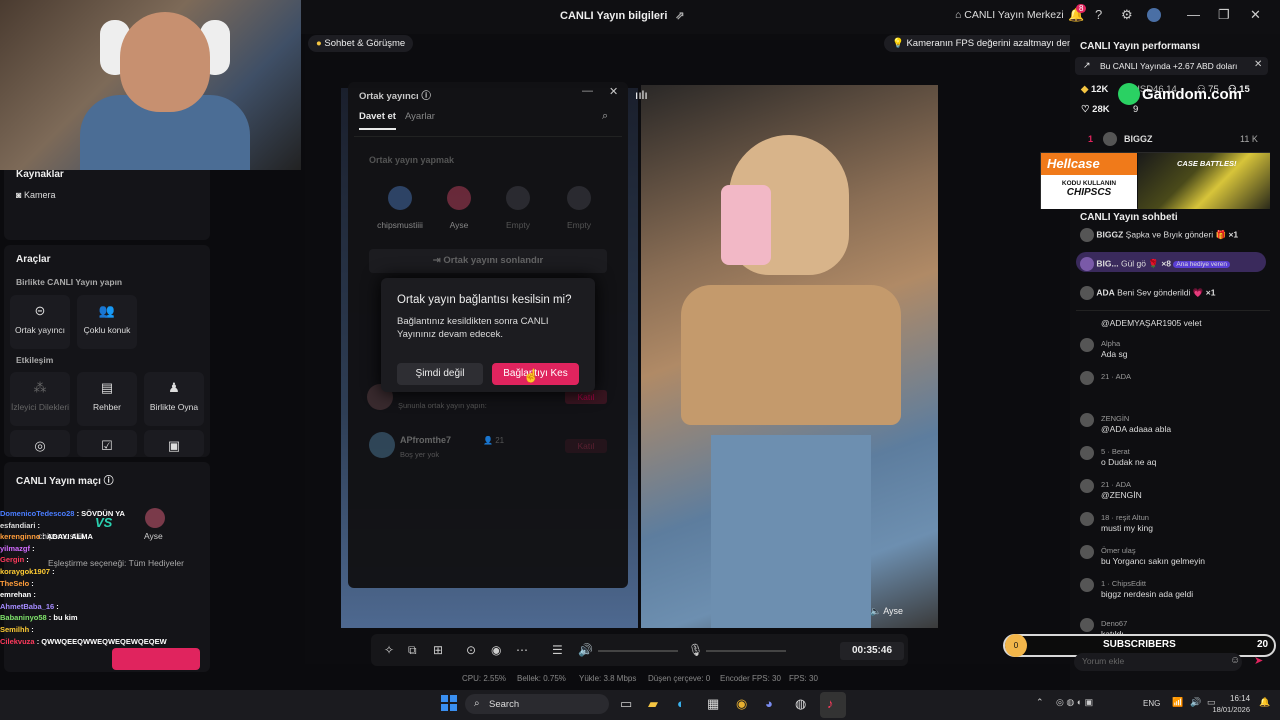  What do you see at coordinates (1127, 15) in the screenshot?
I see `gear-icon: ⚙` at bounding box center [1127, 15].